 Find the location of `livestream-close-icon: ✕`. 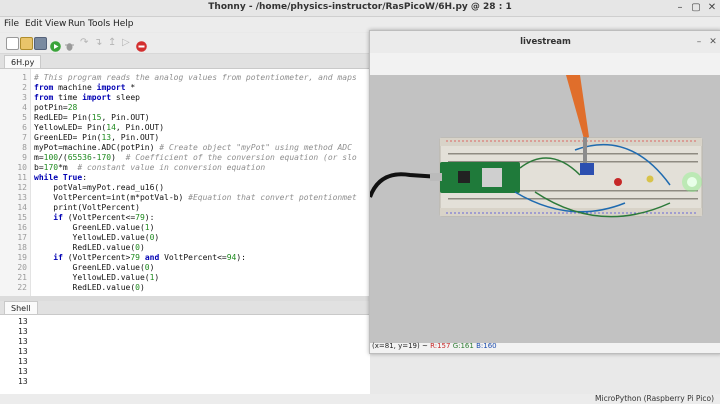

livestream-close-icon: ✕ is located at coordinates (713, 42).